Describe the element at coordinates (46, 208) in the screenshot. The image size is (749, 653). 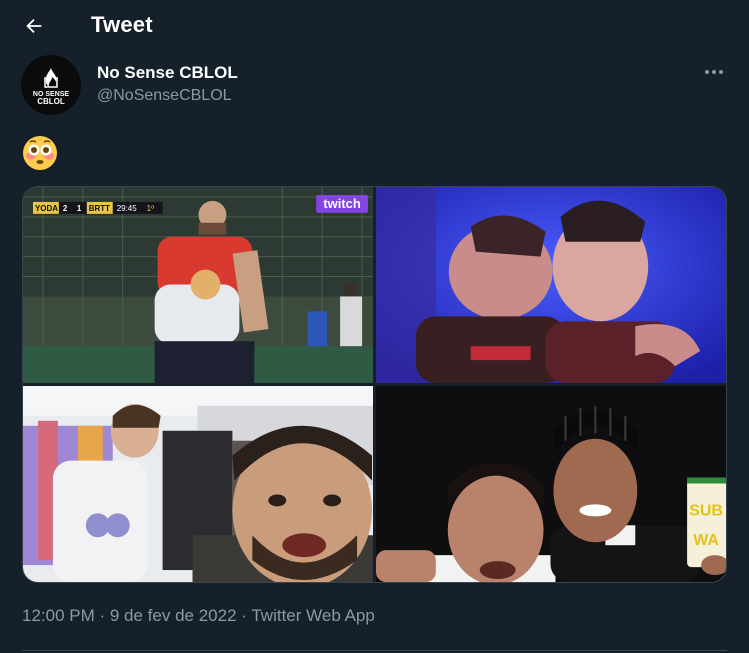
I see `scoreboard-team-a: YODA` at that location.